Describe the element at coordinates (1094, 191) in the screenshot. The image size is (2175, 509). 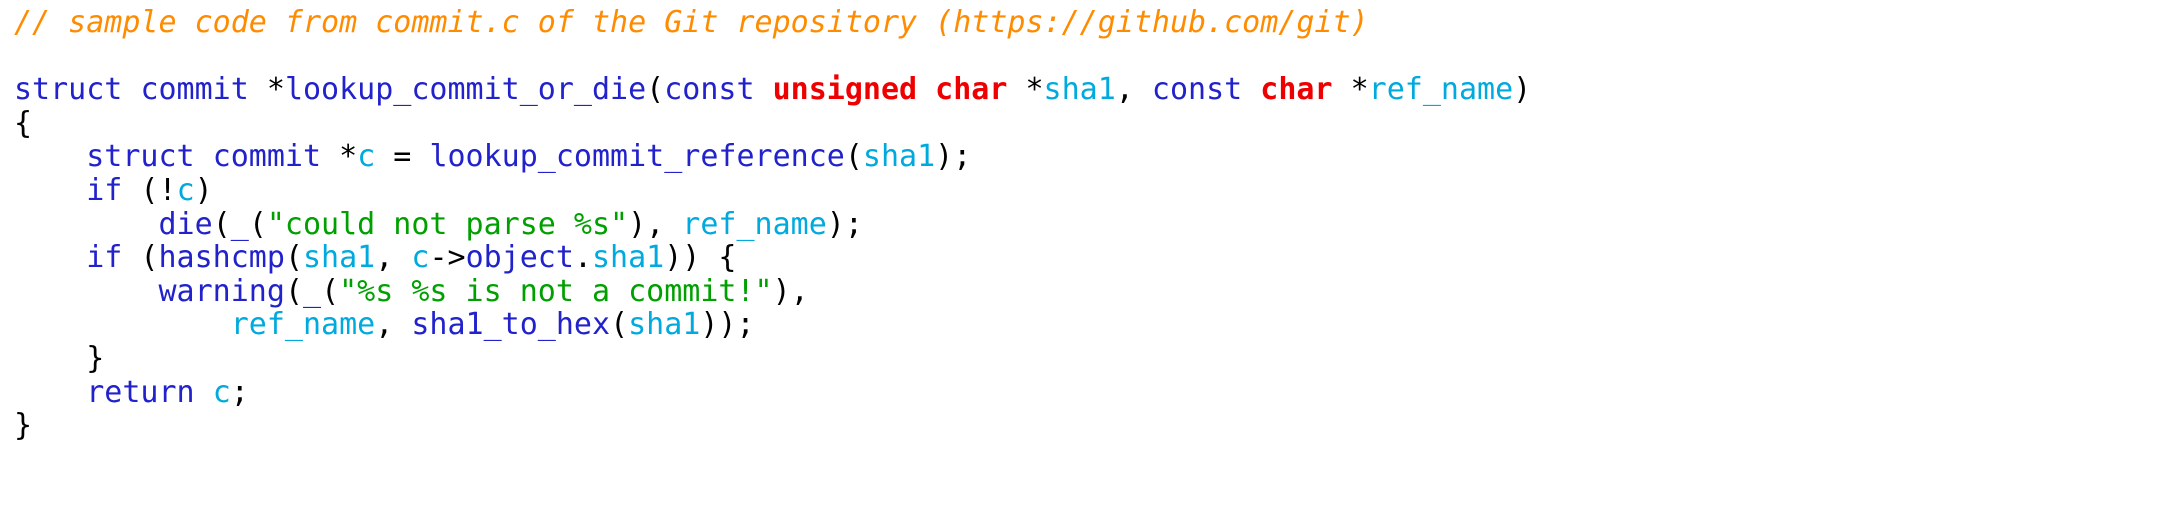
I see `code-line: if (!c)` at that location.